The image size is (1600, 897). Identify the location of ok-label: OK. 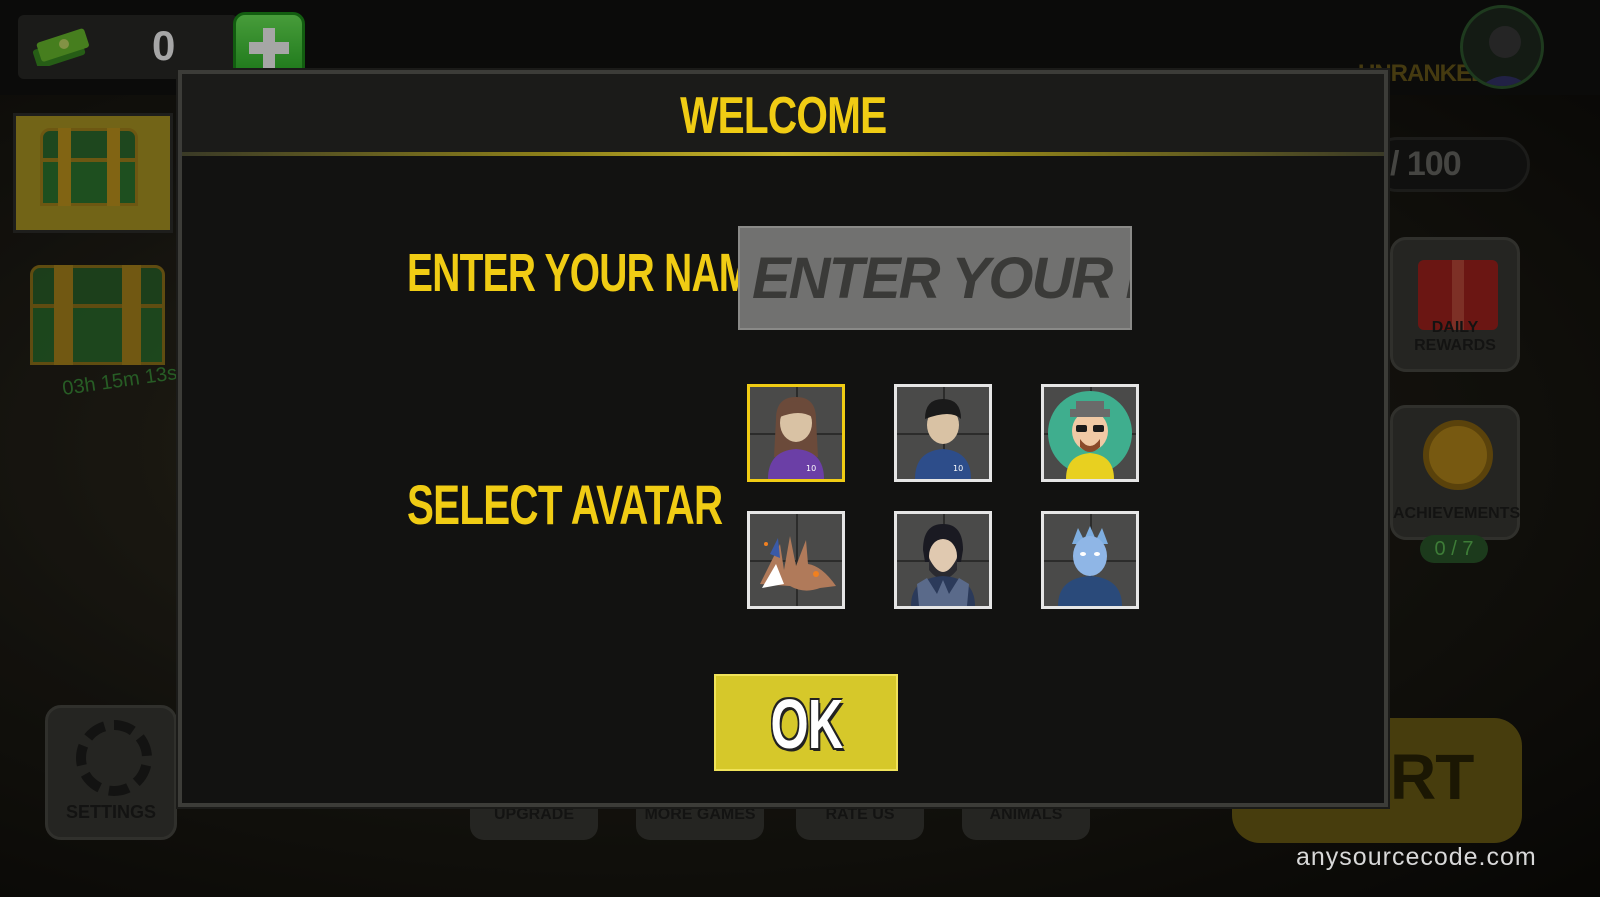
(806, 724).